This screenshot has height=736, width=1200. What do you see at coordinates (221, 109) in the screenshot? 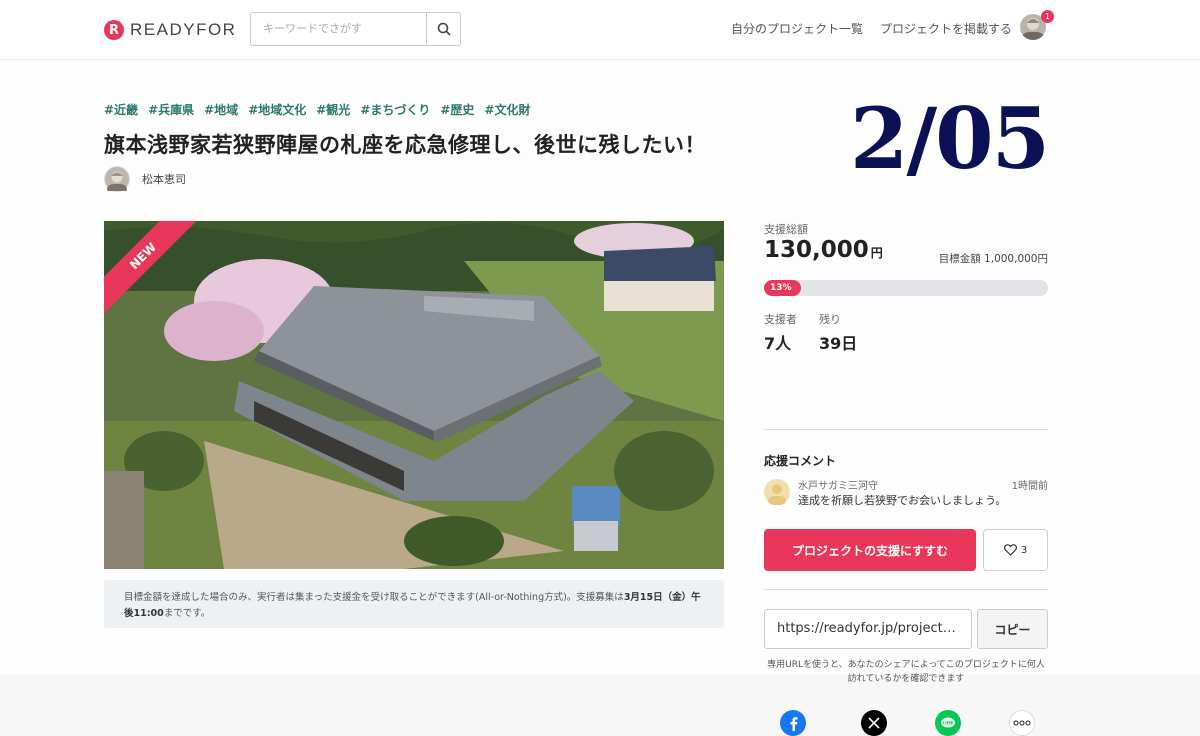
I see `tag-link: #地域` at bounding box center [221, 109].